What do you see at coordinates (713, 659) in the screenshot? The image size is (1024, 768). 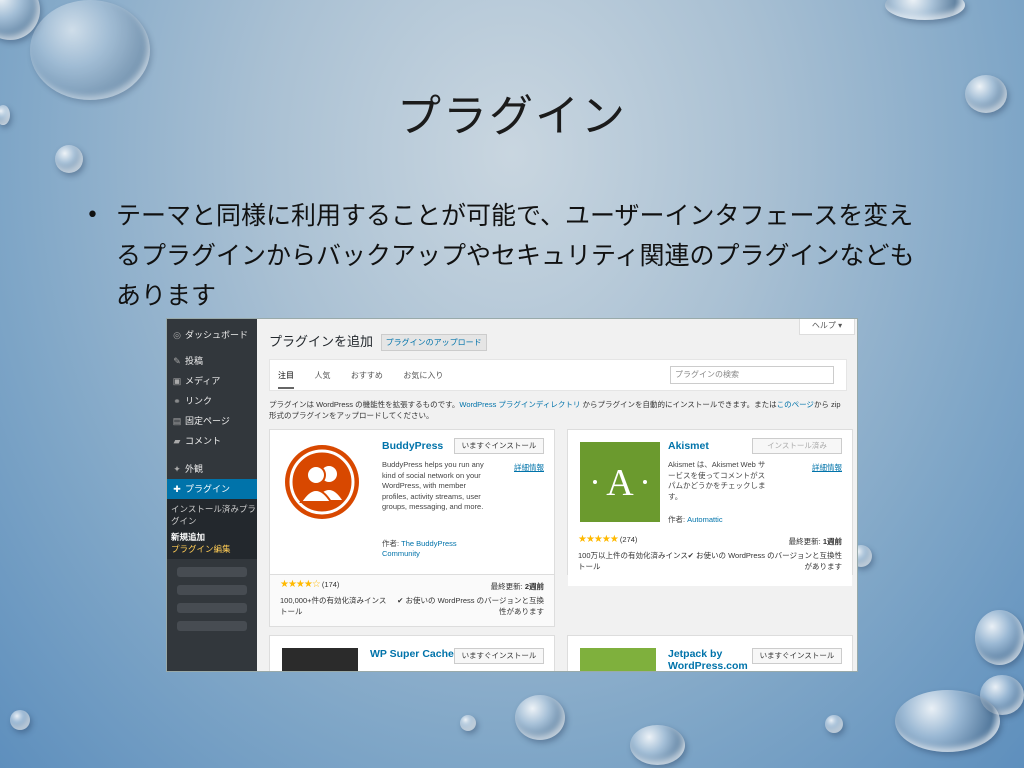 I see `plugin-name: Jetpack by WordPress.com` at bounding box center [713, 659].